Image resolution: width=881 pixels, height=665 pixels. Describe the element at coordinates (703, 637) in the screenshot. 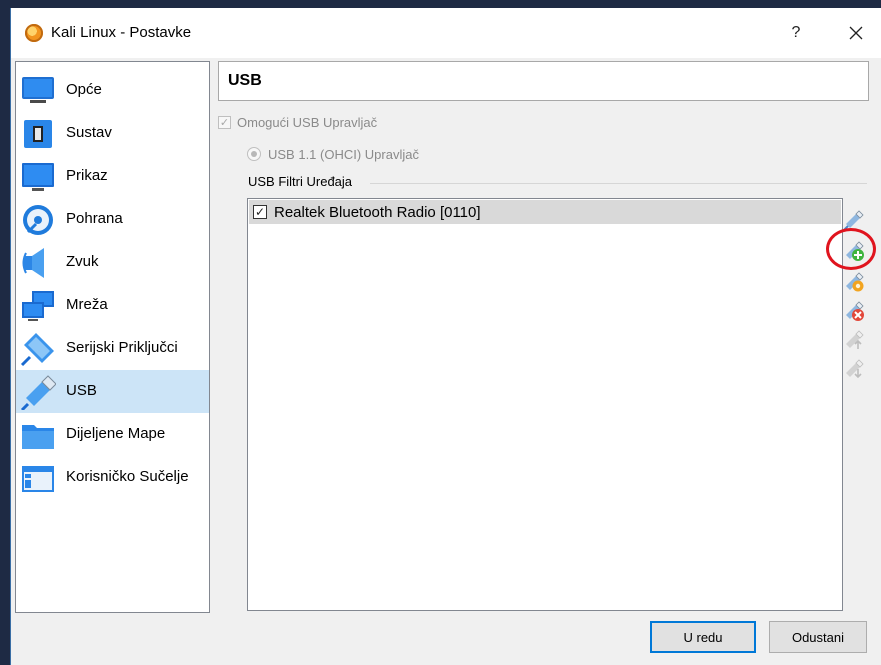

I see `ok-button: U redu` at that location.